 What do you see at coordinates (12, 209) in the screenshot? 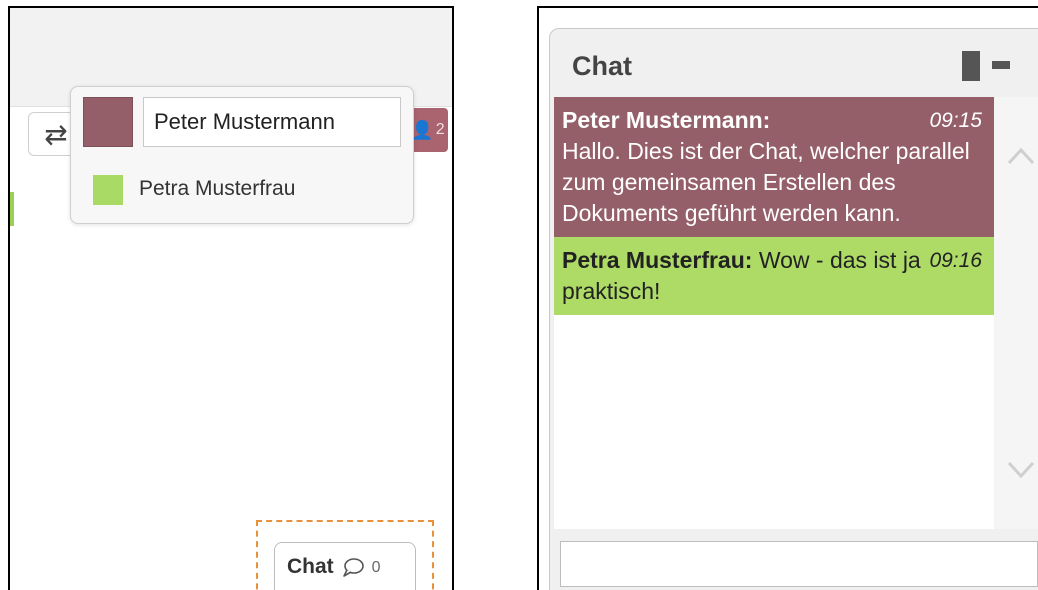
I see `author-color-marker` at bounding box center [12, 209].